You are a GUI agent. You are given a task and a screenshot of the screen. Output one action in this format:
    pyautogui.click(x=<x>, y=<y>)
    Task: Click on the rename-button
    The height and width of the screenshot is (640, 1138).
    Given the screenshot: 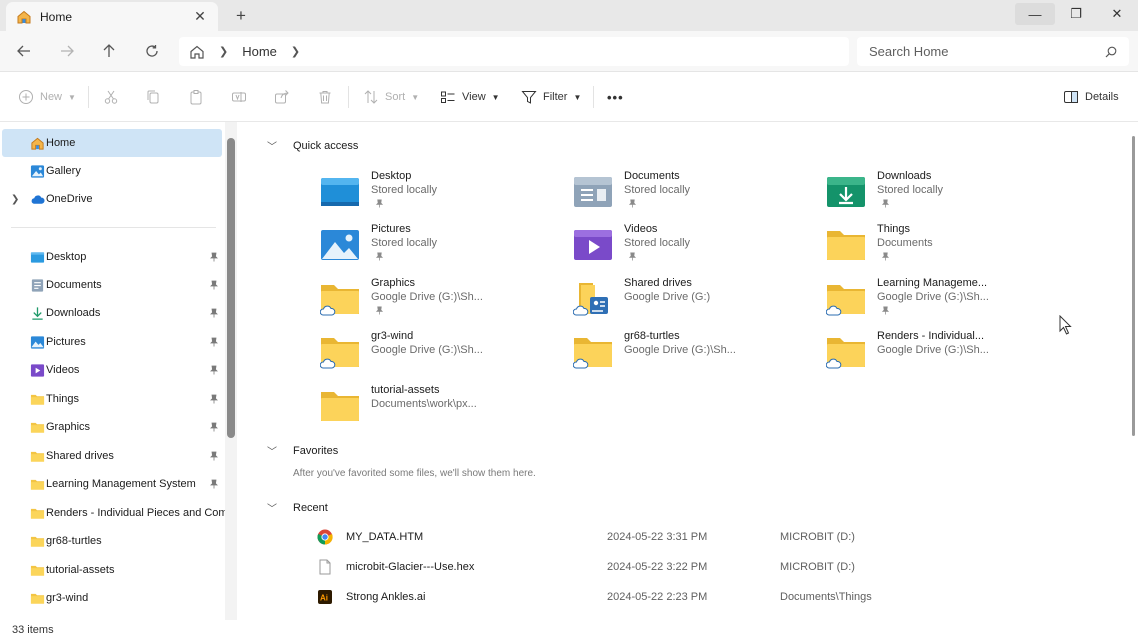 What is the action you would take?
    pyautogui.click(x=239, y=97)
    